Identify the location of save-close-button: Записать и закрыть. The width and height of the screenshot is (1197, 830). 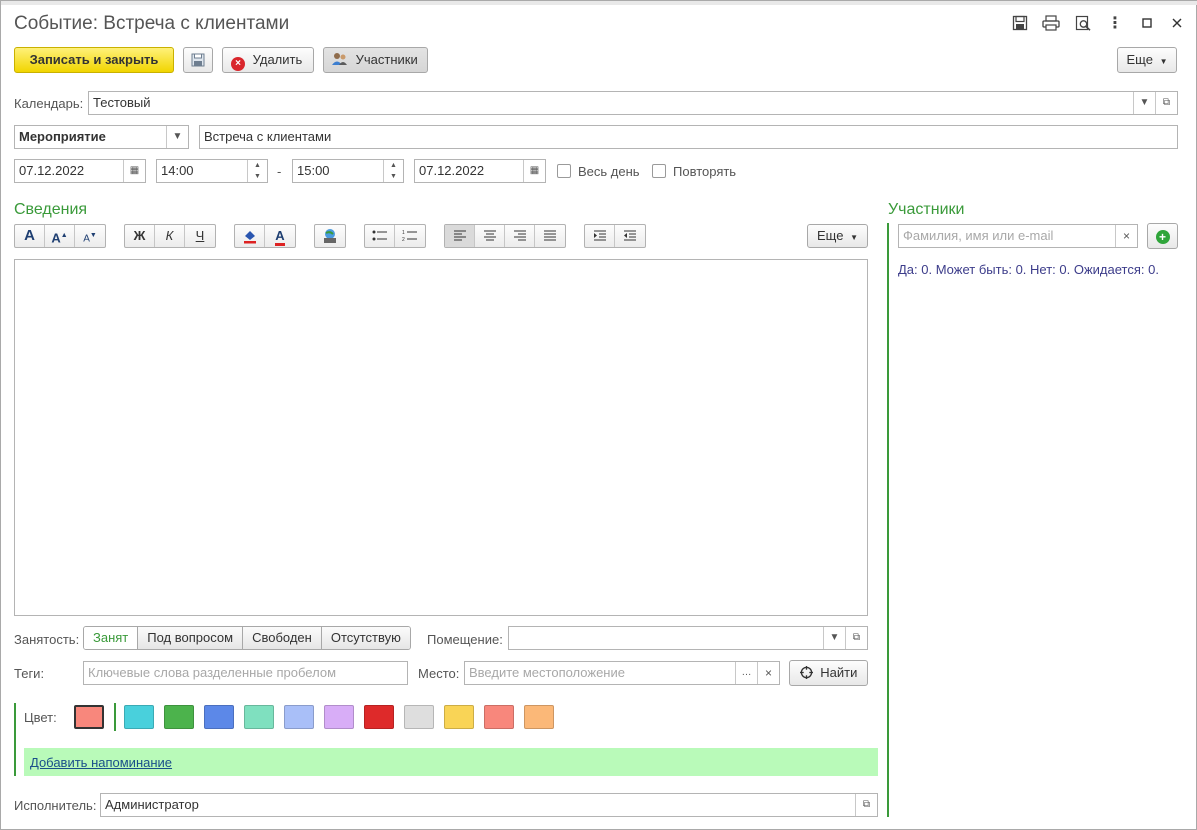
(94, 60).